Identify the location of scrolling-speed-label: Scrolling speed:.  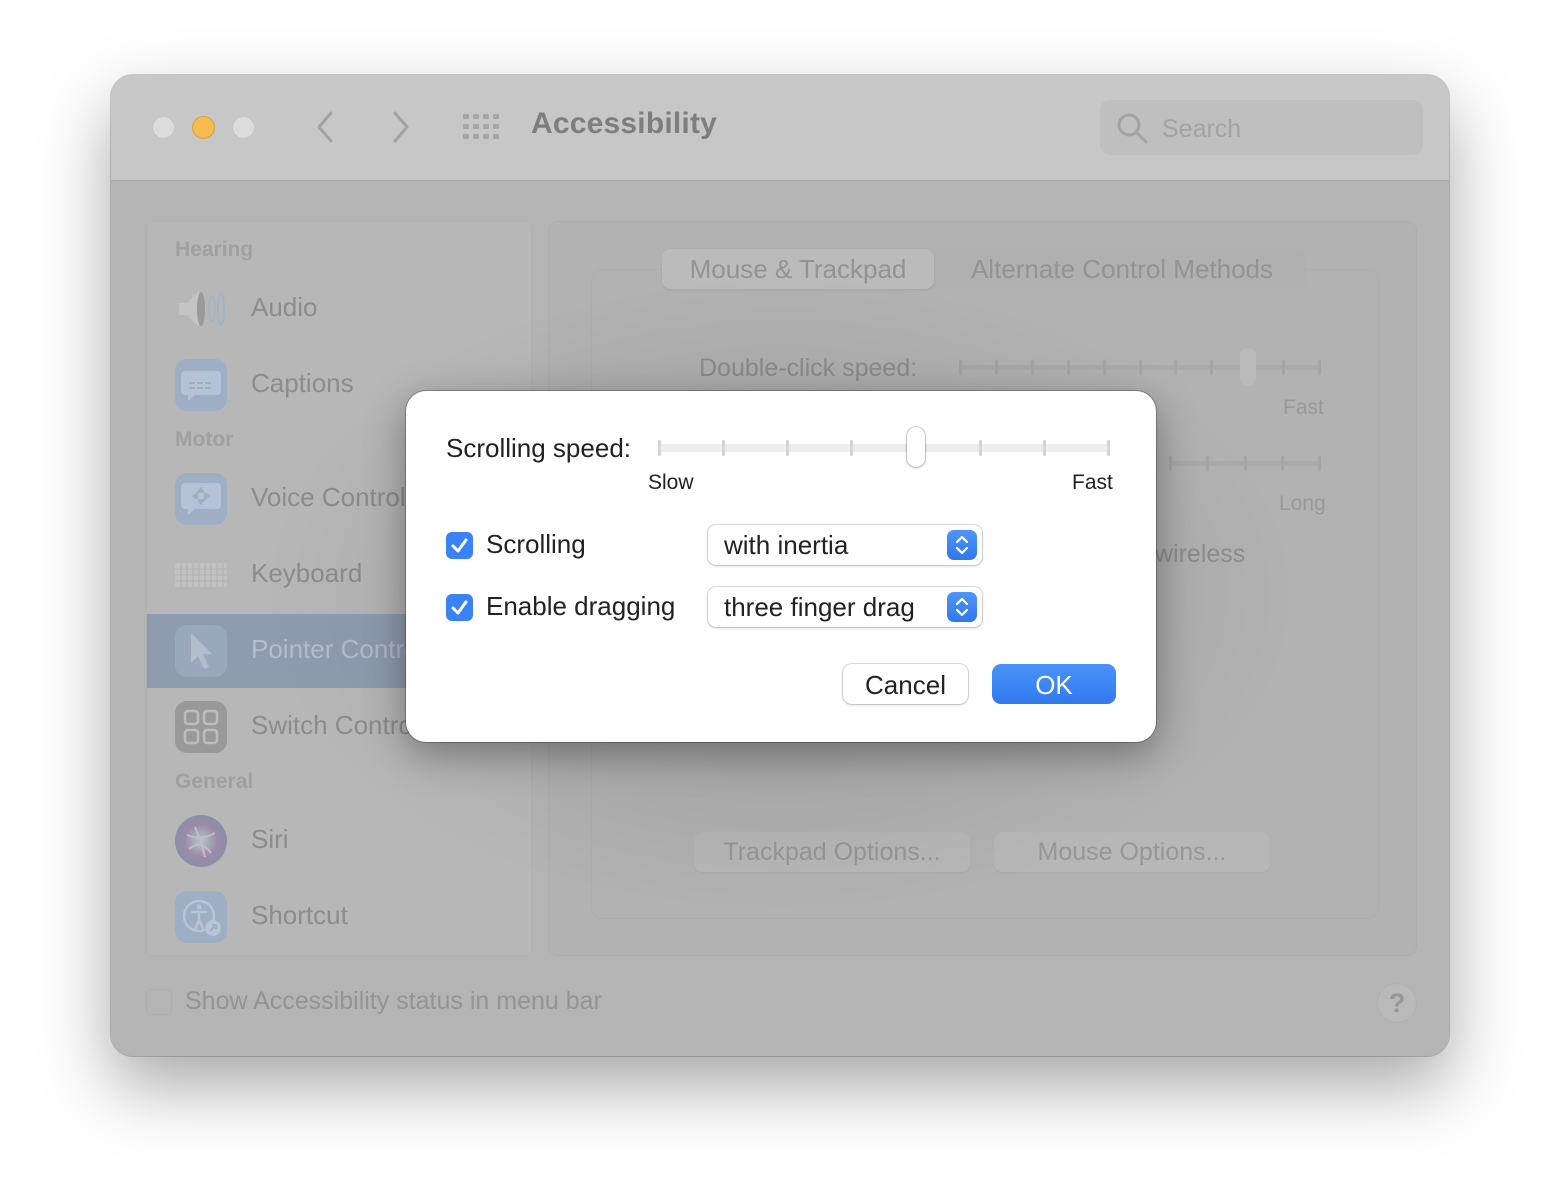
(538, 448).